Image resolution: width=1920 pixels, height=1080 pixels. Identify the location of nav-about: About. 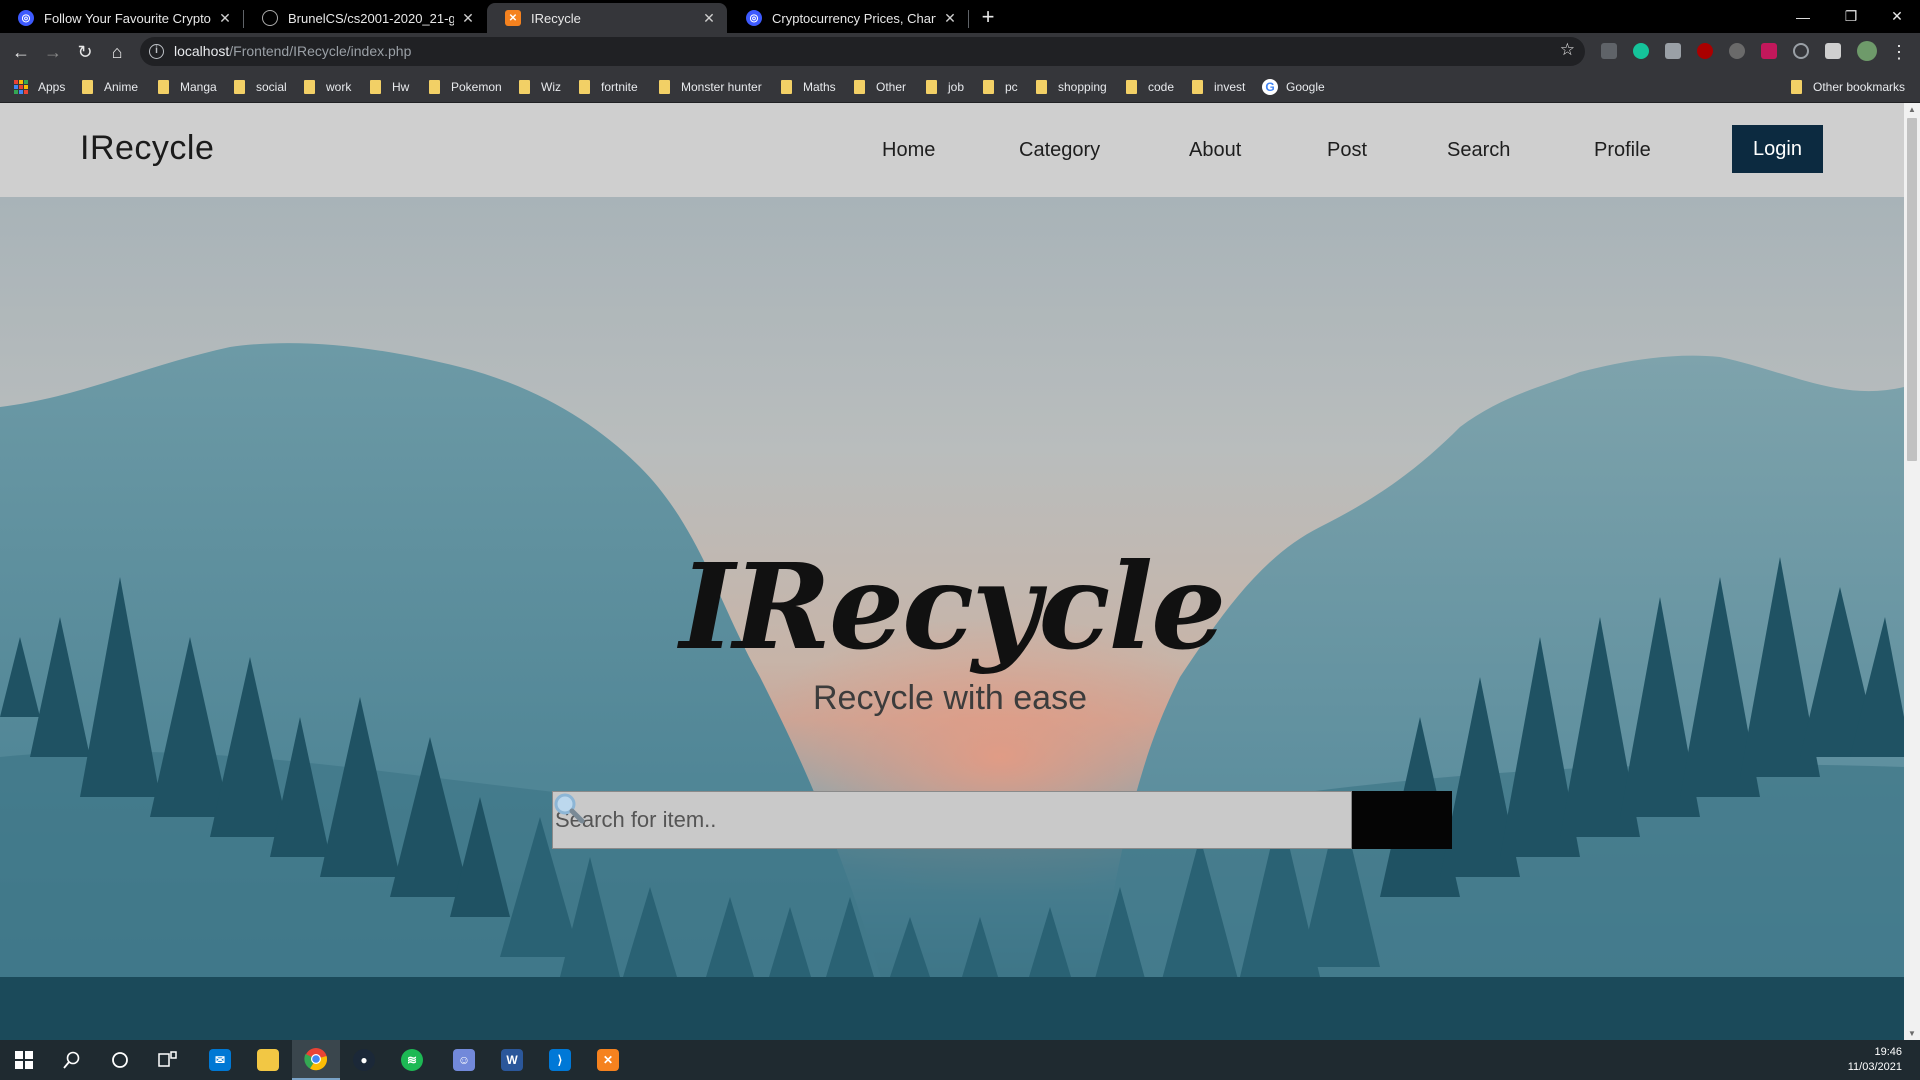
(1215, 150).